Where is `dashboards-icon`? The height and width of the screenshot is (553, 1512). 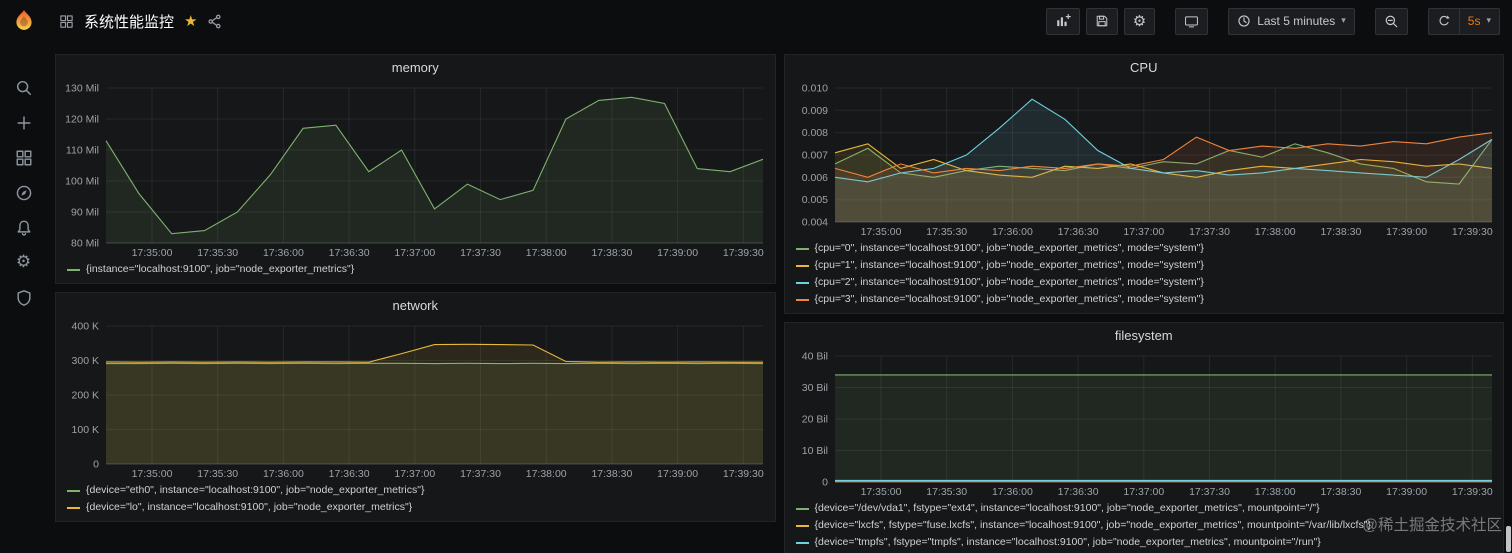
dashboards-icon is located at coordinates (23, 157).